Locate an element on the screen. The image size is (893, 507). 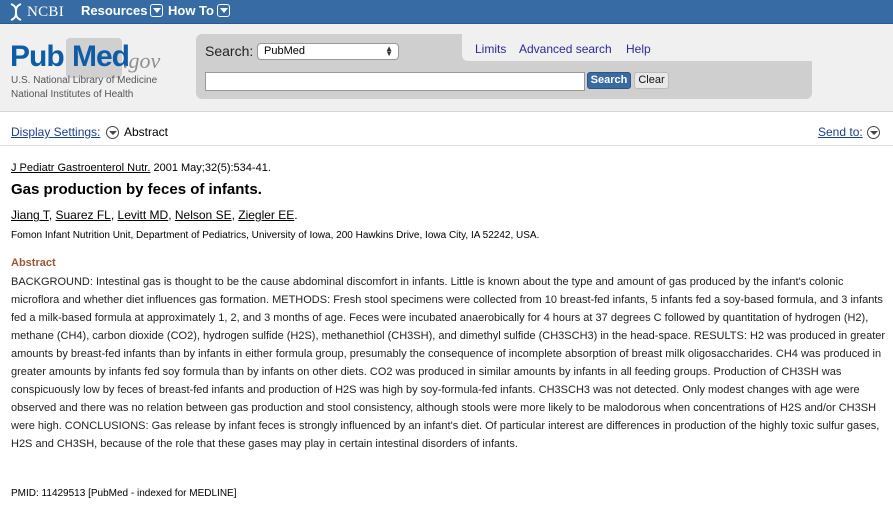
author-link: Jiang T is located at coordinates (30, 215).